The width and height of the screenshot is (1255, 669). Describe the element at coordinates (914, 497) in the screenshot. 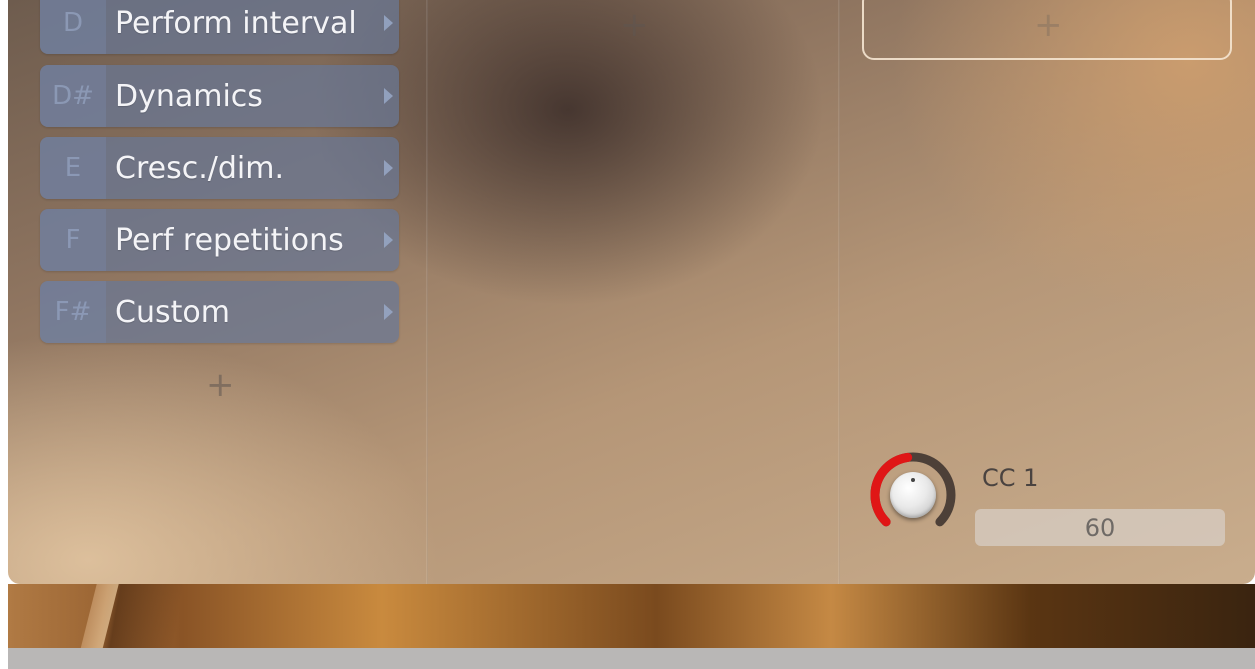

I see `cc1-knob` at that location.